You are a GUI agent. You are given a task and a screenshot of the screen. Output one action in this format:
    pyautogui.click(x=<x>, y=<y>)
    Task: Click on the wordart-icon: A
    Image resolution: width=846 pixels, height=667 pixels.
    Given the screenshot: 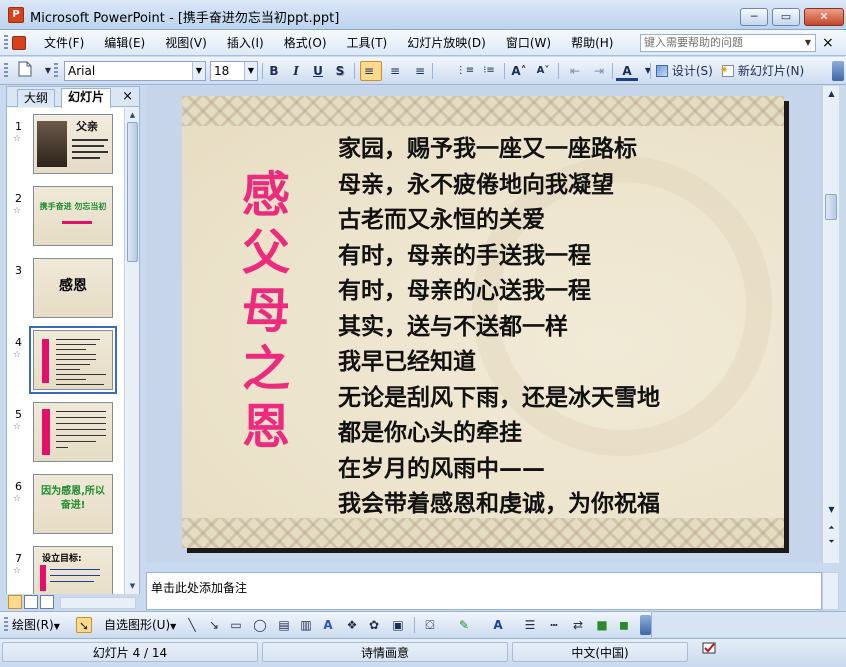 What is the action you would take?
    pyautogui.click(x=328, y=625)
    